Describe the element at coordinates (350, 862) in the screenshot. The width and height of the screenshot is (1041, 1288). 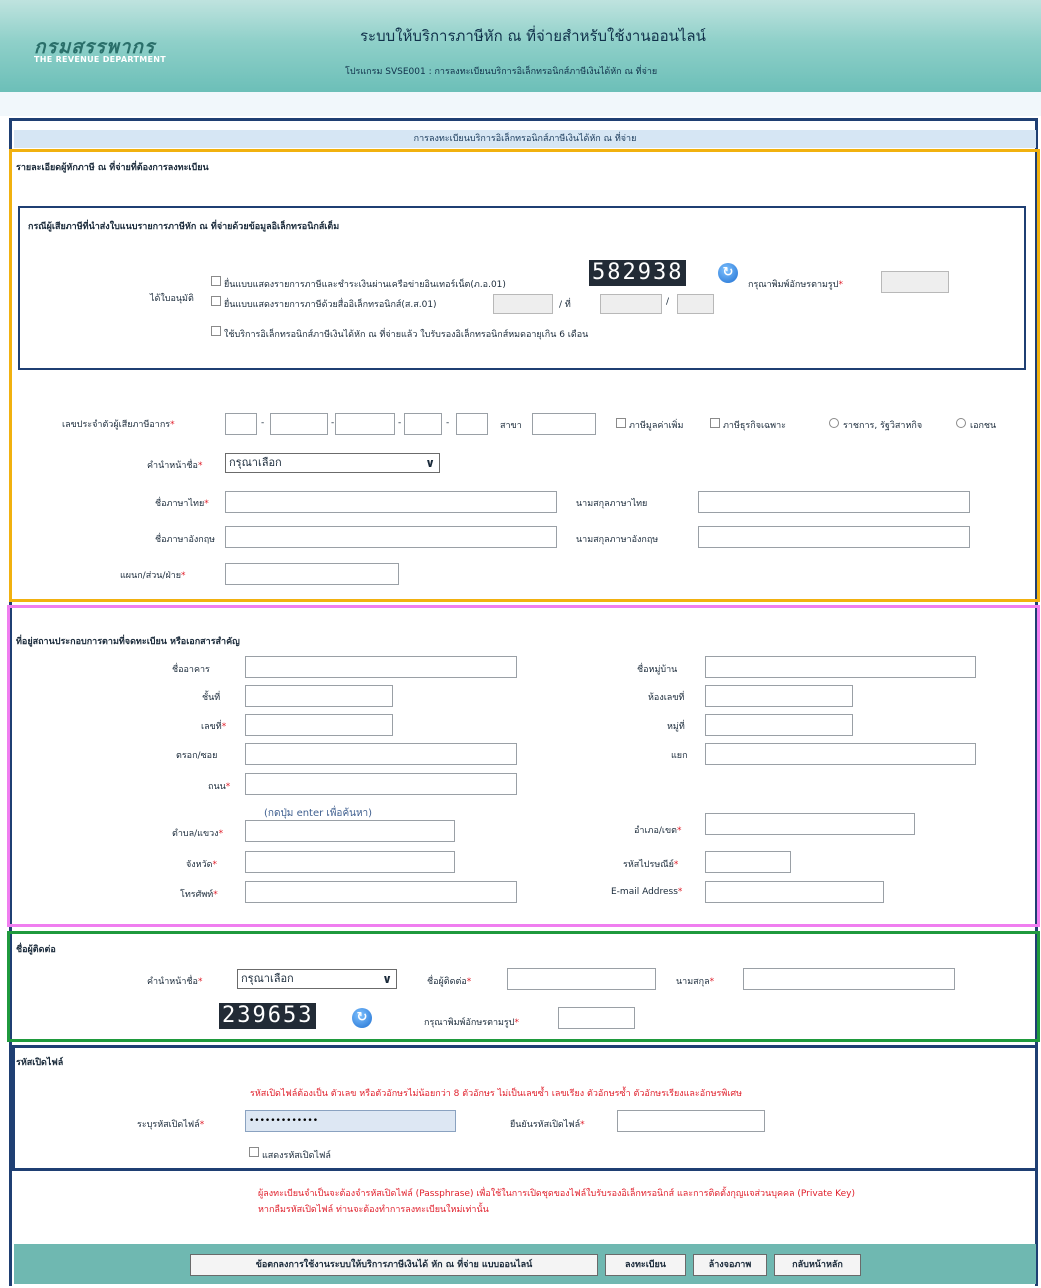
I see `province-input` at that location.